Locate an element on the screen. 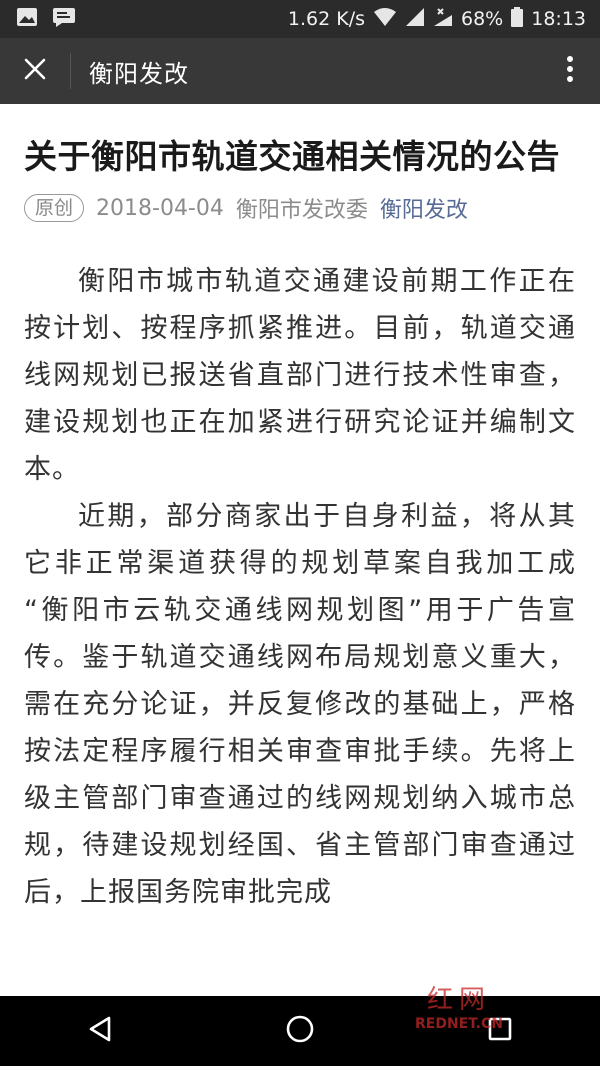 Image resolution: width=600 pixels, height=1066 pixels. more-options-button is located at coordinates (570, 71).